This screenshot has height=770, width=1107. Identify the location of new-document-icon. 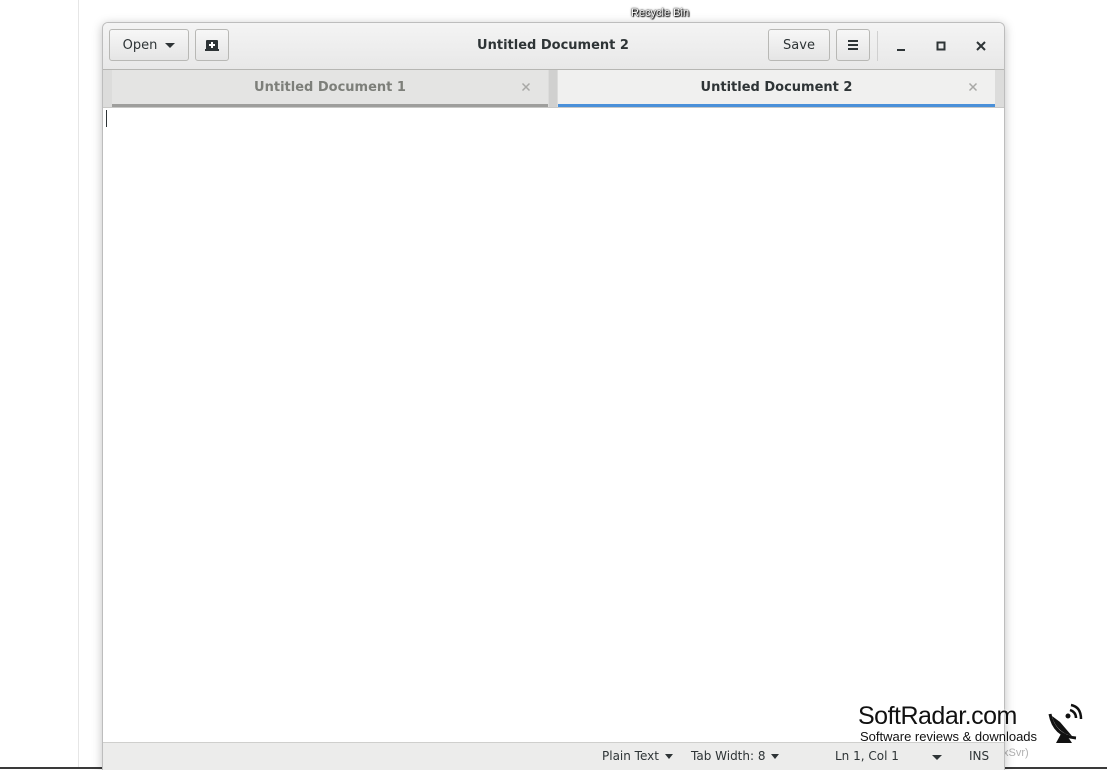
(212, 45).